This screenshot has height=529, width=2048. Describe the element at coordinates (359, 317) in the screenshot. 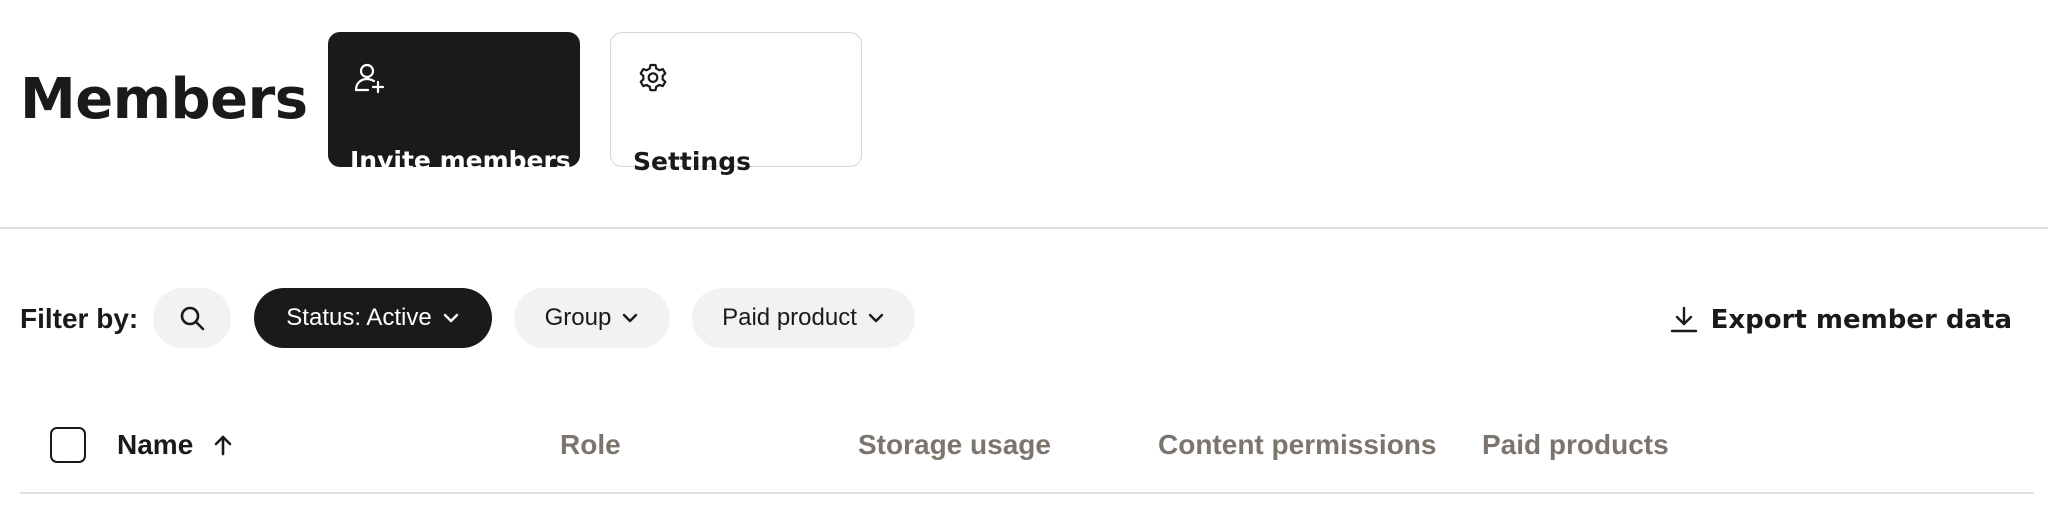

I see `status-filter-label: Status: Active` at that location.